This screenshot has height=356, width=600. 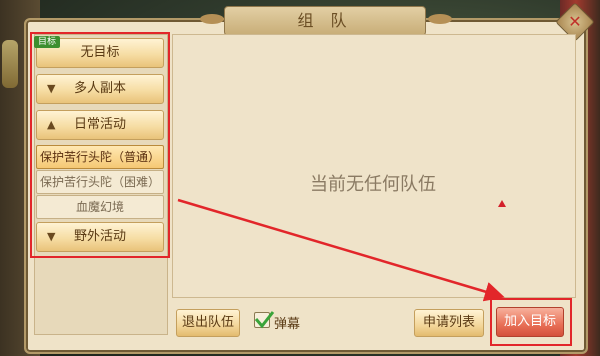 What do you see at coordinates (531, 322) in the screenshot?
I see `highlight-box-join` at bounding box center [531, 322].